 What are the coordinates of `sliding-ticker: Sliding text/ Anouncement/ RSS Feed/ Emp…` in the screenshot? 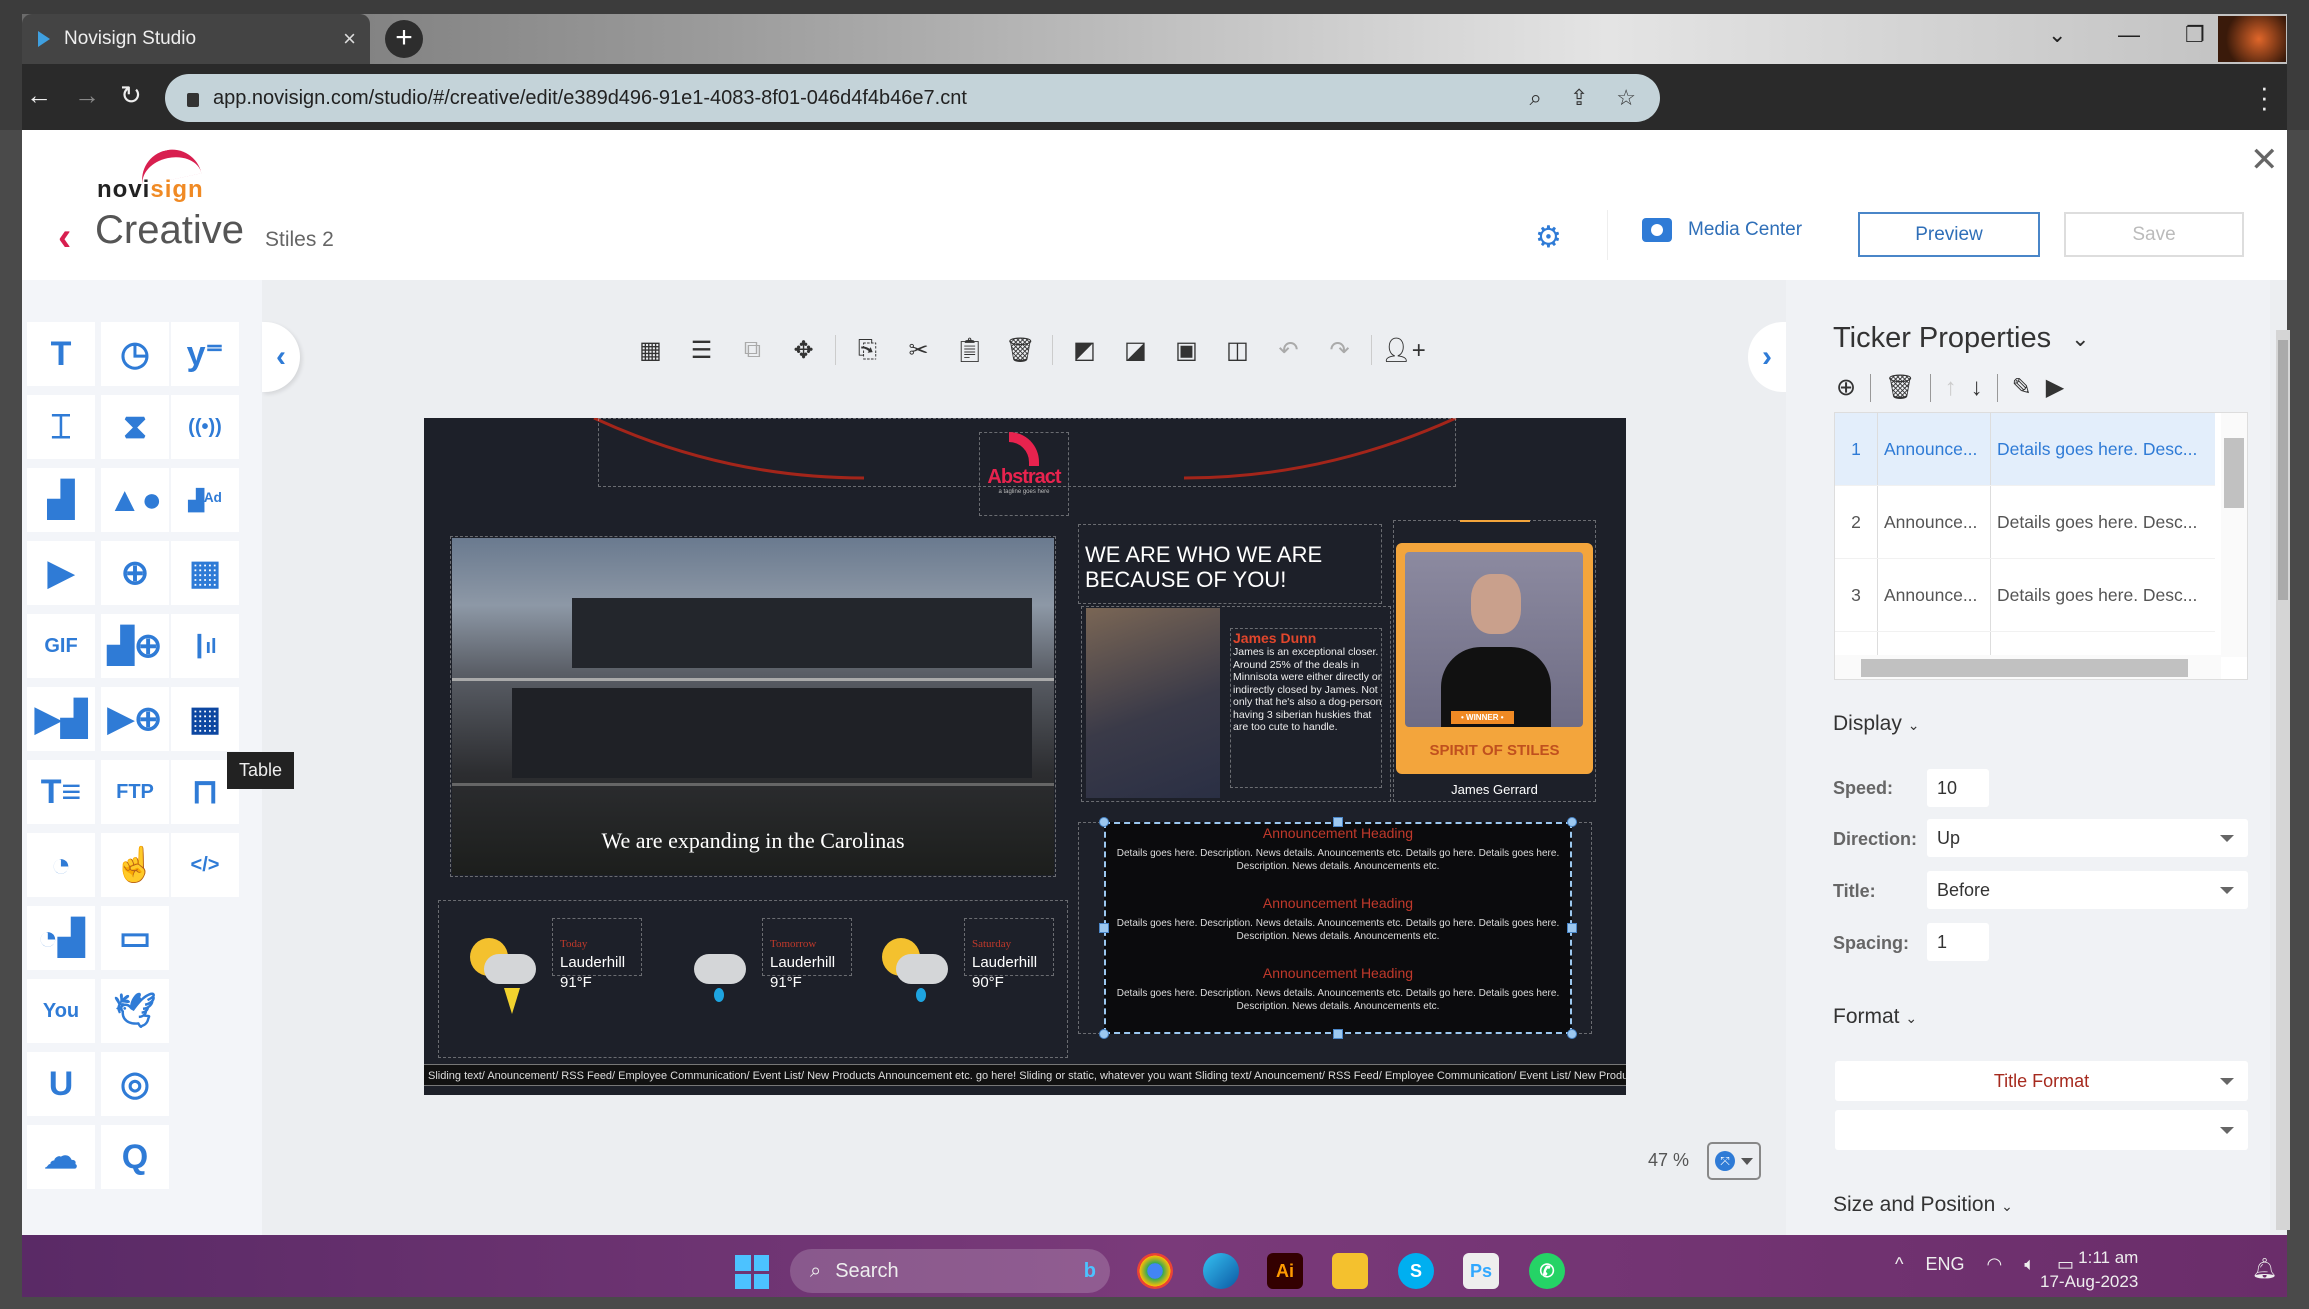 It's located at (1025, 1075).